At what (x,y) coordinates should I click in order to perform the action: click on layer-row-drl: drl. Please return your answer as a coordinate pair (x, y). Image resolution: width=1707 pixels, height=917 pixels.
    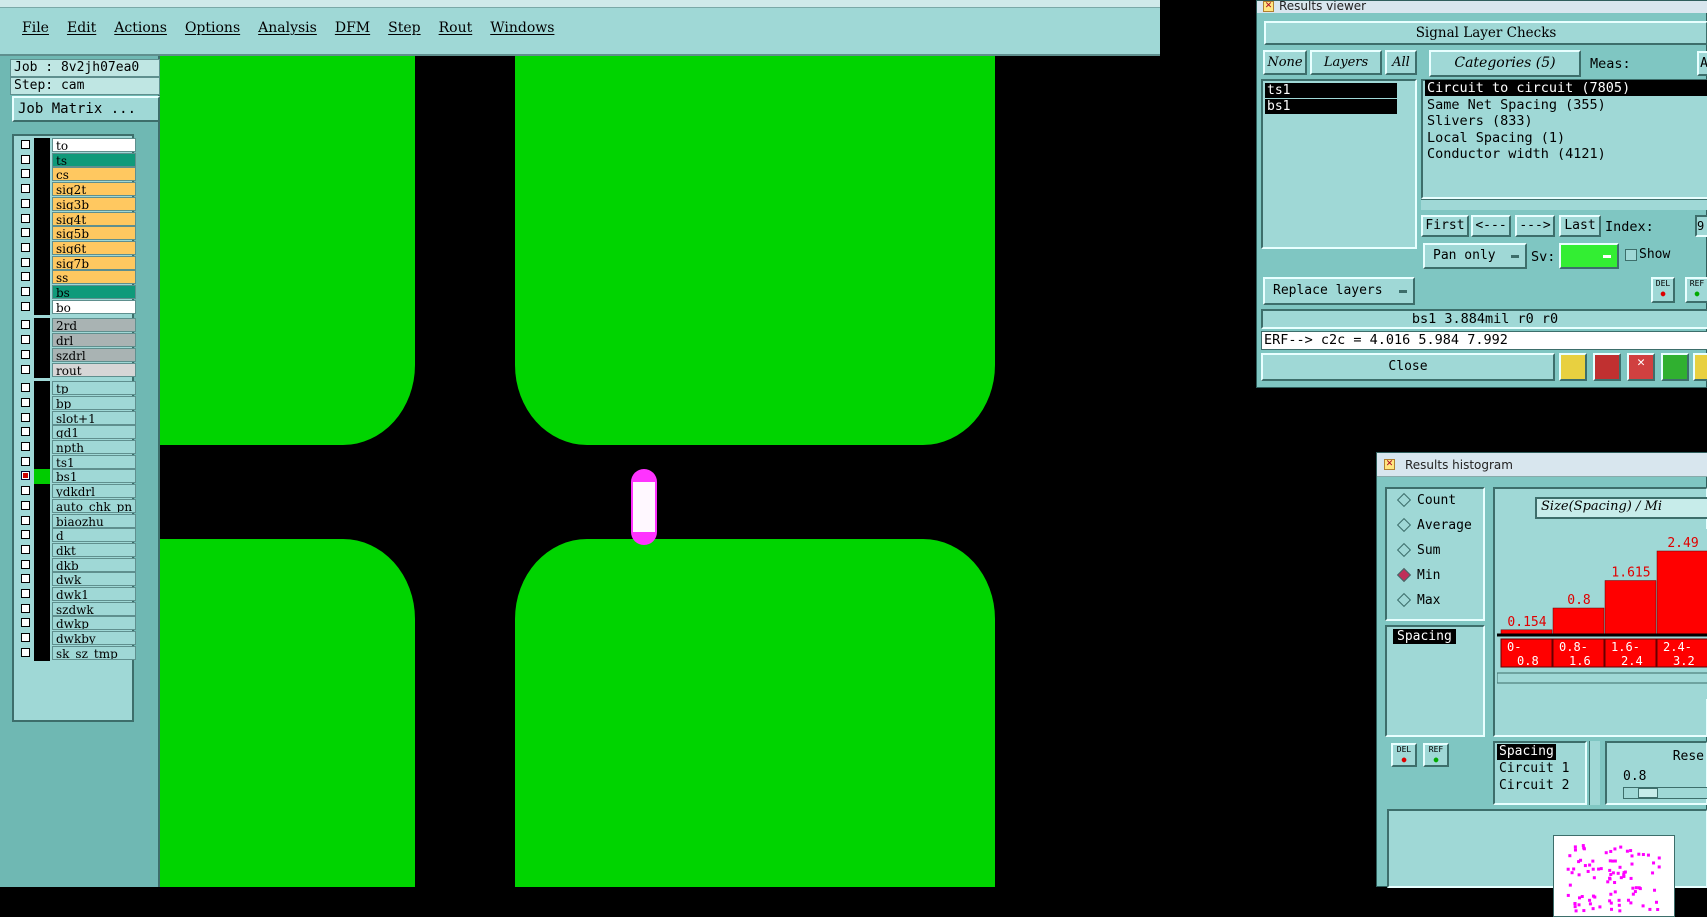
    Looking at the image, I should click on (76, 341).